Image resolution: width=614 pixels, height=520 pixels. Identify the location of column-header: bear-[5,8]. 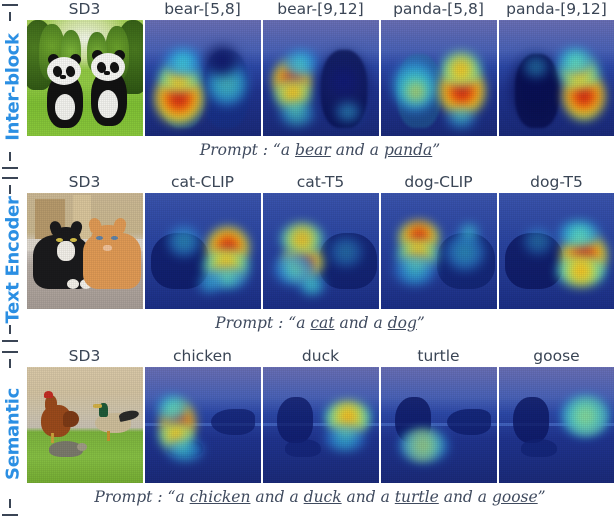
(202, 9).